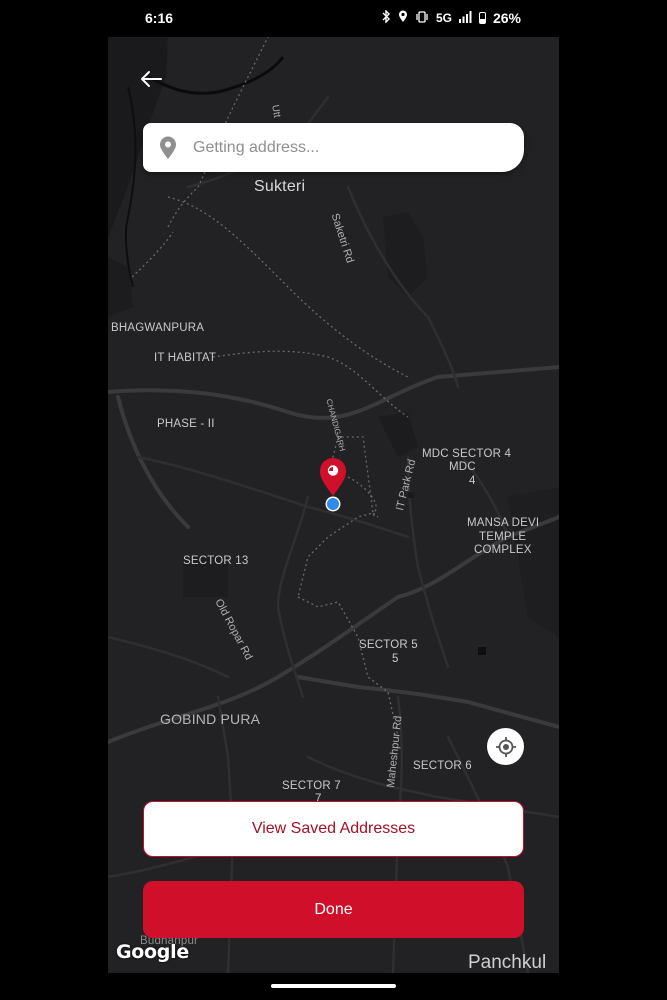 The width and height of the screenshot is (667, 1000). I want to click on status-bar: 6:16 5G 26%, so click(333, 18).